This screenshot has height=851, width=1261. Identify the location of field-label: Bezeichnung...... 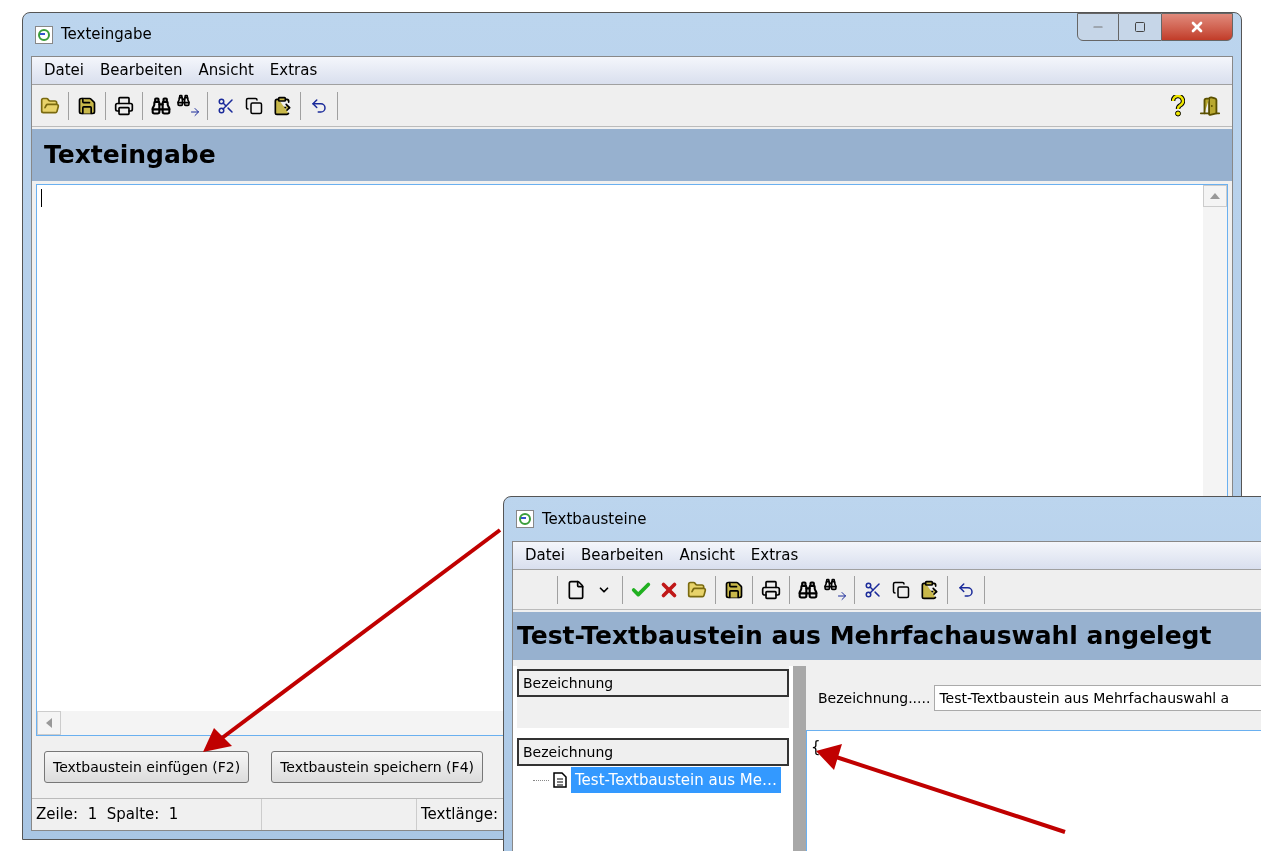
(874, 698).